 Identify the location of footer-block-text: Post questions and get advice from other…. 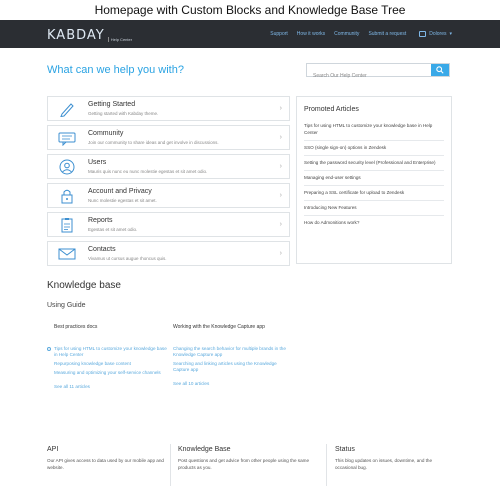
(244, 464).